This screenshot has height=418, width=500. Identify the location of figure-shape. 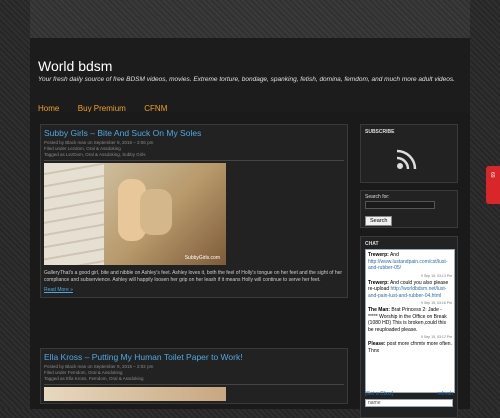
(156, 212).